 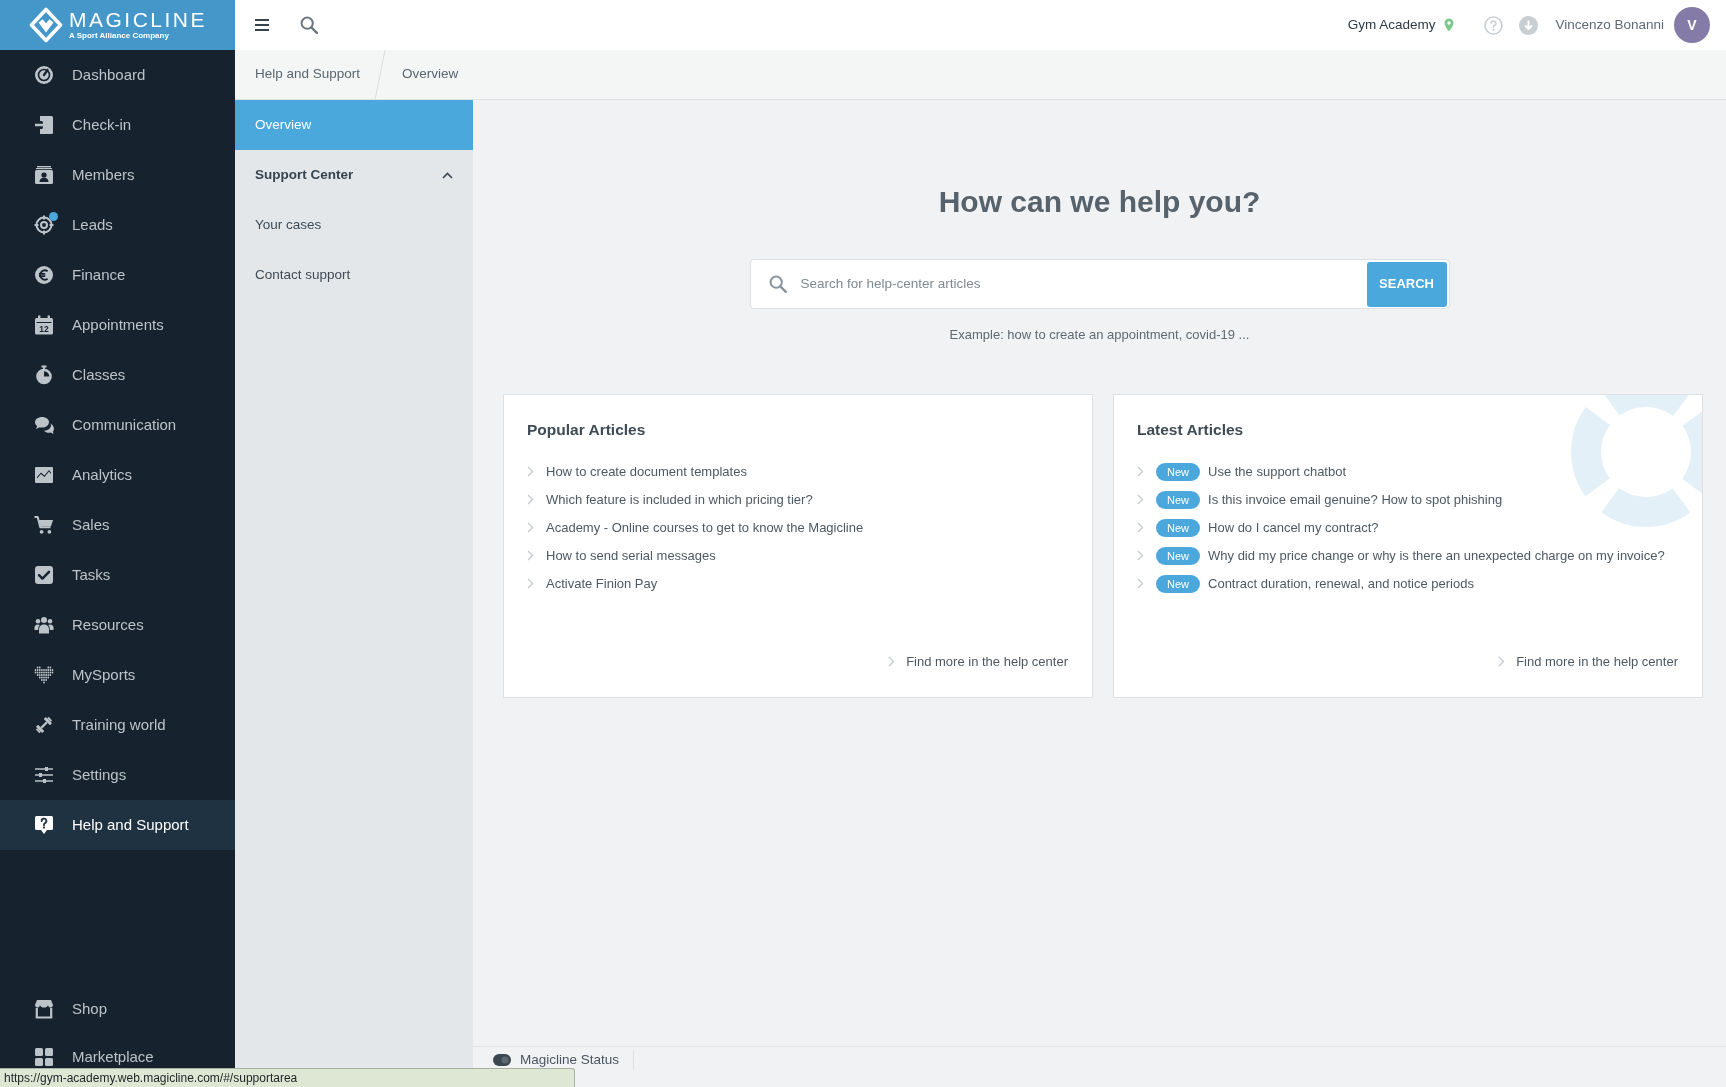 I want to click on sidebar-item: Finance, so click(x=117, y=275).